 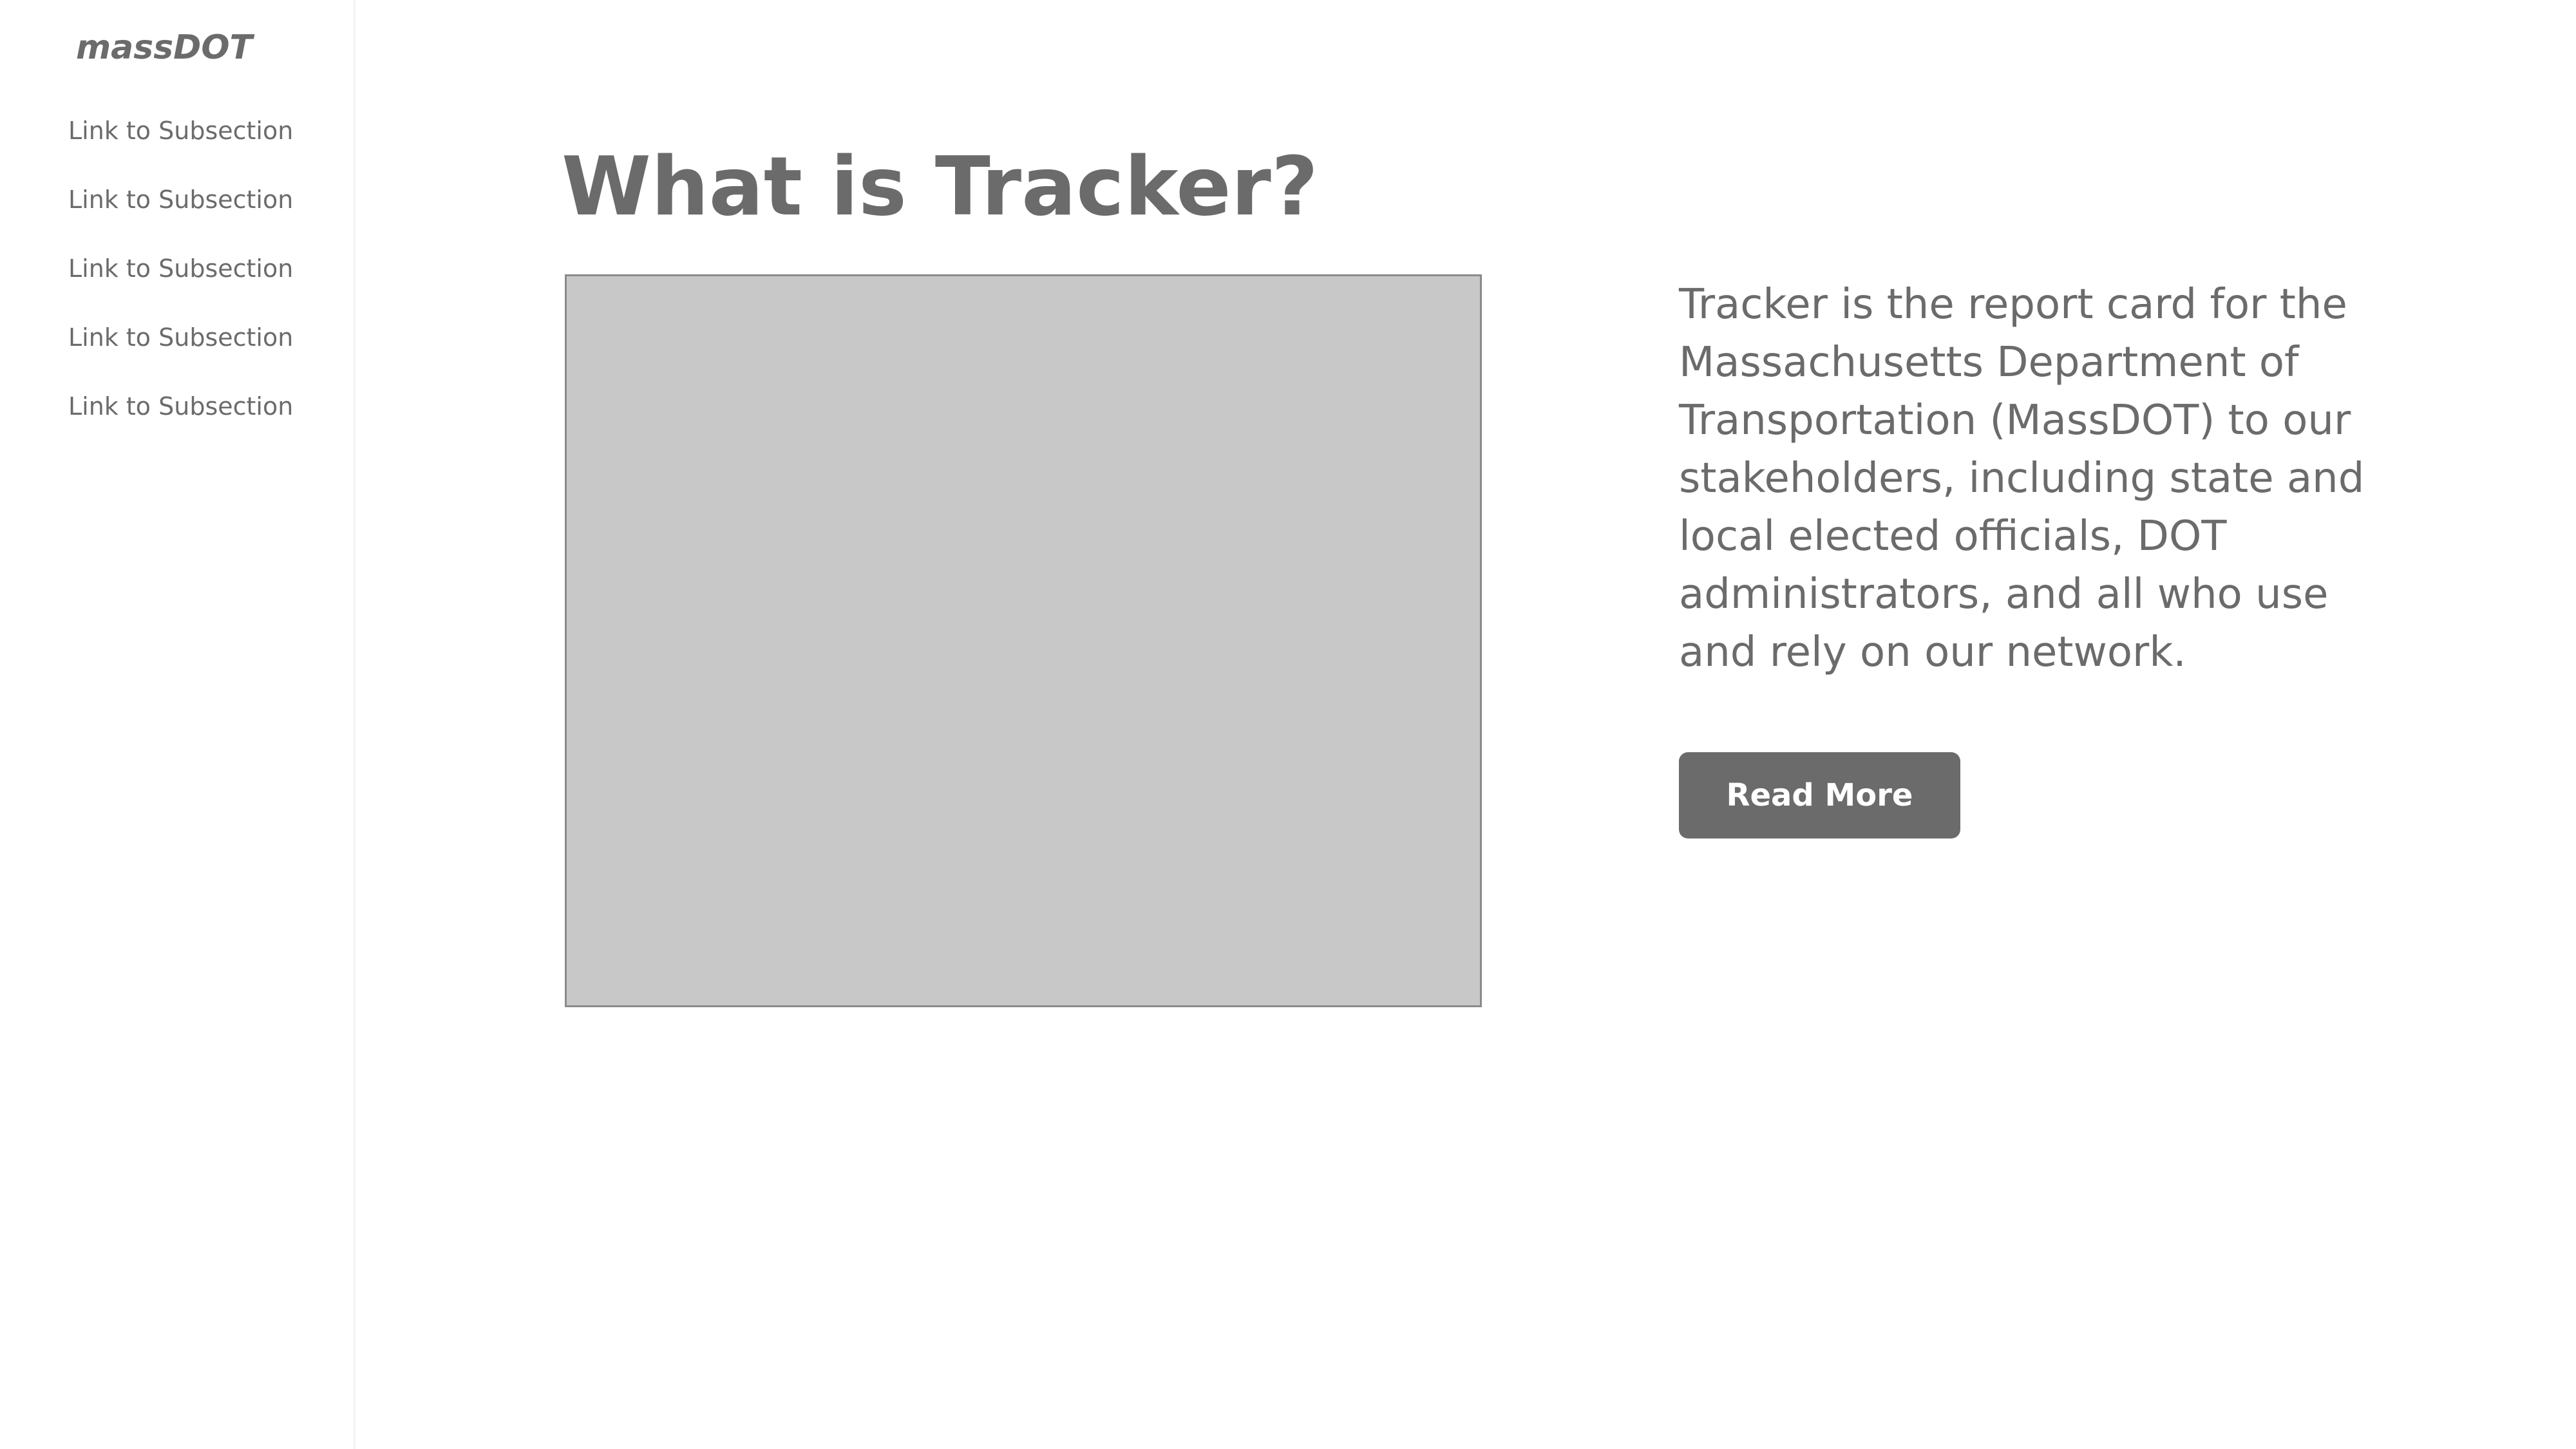 I want to click on sidebar-item-subsection-3: Link to Subsection, so click(x=181, y=283).